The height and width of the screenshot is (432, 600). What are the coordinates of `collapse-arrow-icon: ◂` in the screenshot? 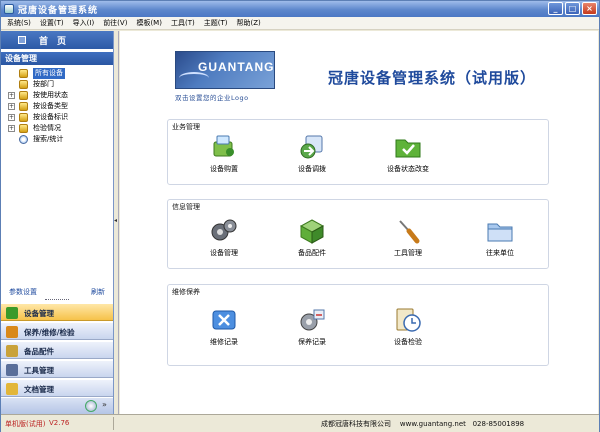 It's located at (115, 220).